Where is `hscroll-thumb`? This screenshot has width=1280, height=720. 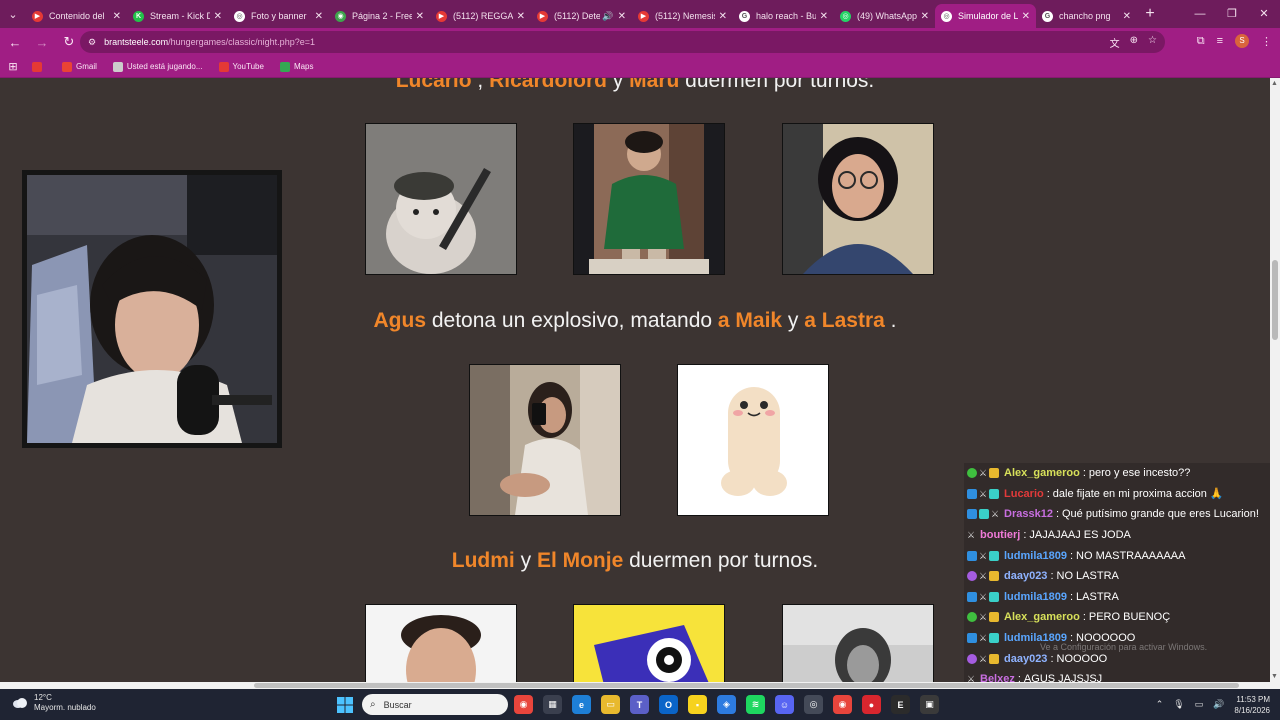 hscroll-thumb is located at coordinates (746, 685).